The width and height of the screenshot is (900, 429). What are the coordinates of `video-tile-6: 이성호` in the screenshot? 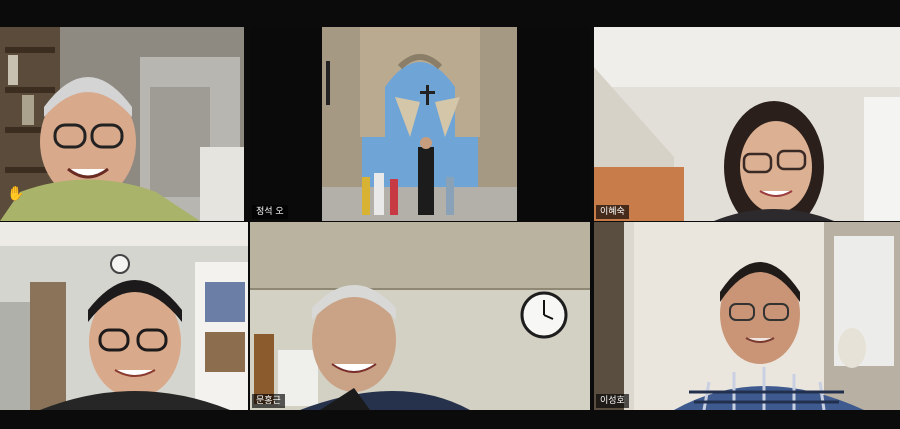 It's located at (747, 316).